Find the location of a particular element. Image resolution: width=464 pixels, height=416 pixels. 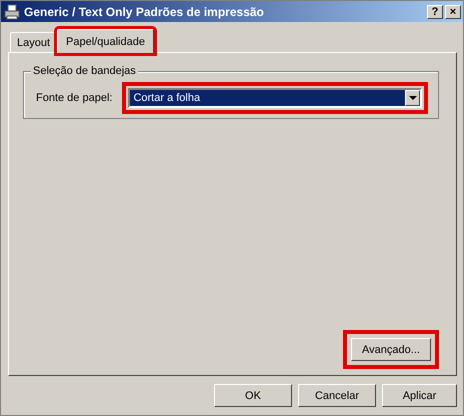

cancel-button: Cancelar is located at coordinates (337, 395).